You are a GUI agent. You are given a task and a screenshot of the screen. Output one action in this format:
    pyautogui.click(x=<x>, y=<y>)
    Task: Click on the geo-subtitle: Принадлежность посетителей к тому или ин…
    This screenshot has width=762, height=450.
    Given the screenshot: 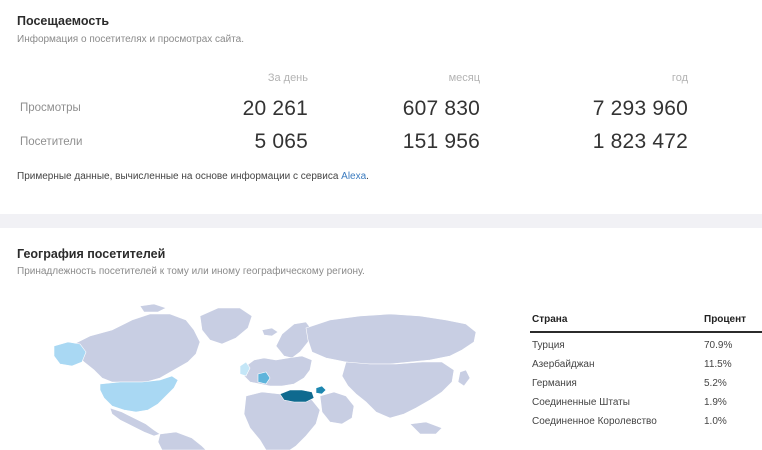 What is the action you would take?
    pyautogui.click(x=191, y=271)
    